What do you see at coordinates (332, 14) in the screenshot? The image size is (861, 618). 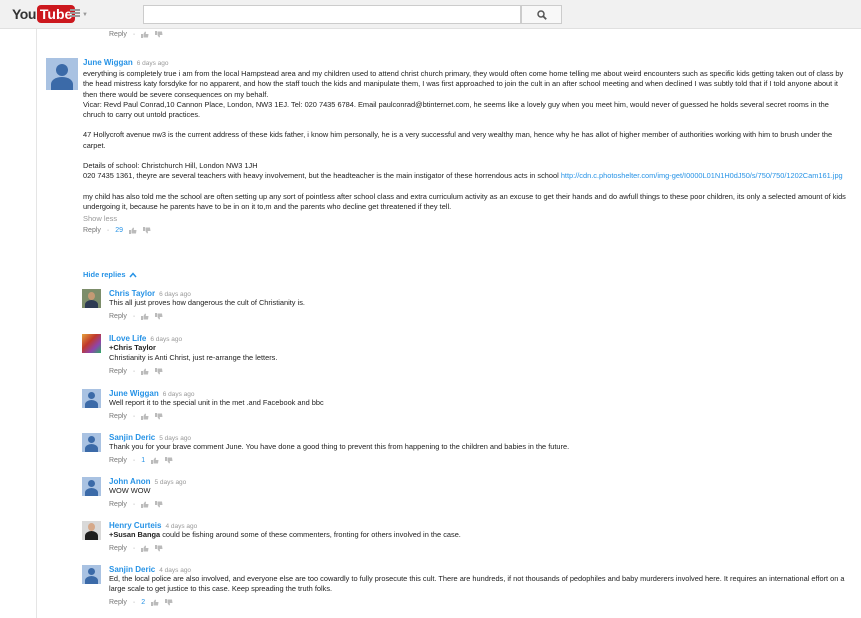 I see `search-input` at bounding box center [332, 14].